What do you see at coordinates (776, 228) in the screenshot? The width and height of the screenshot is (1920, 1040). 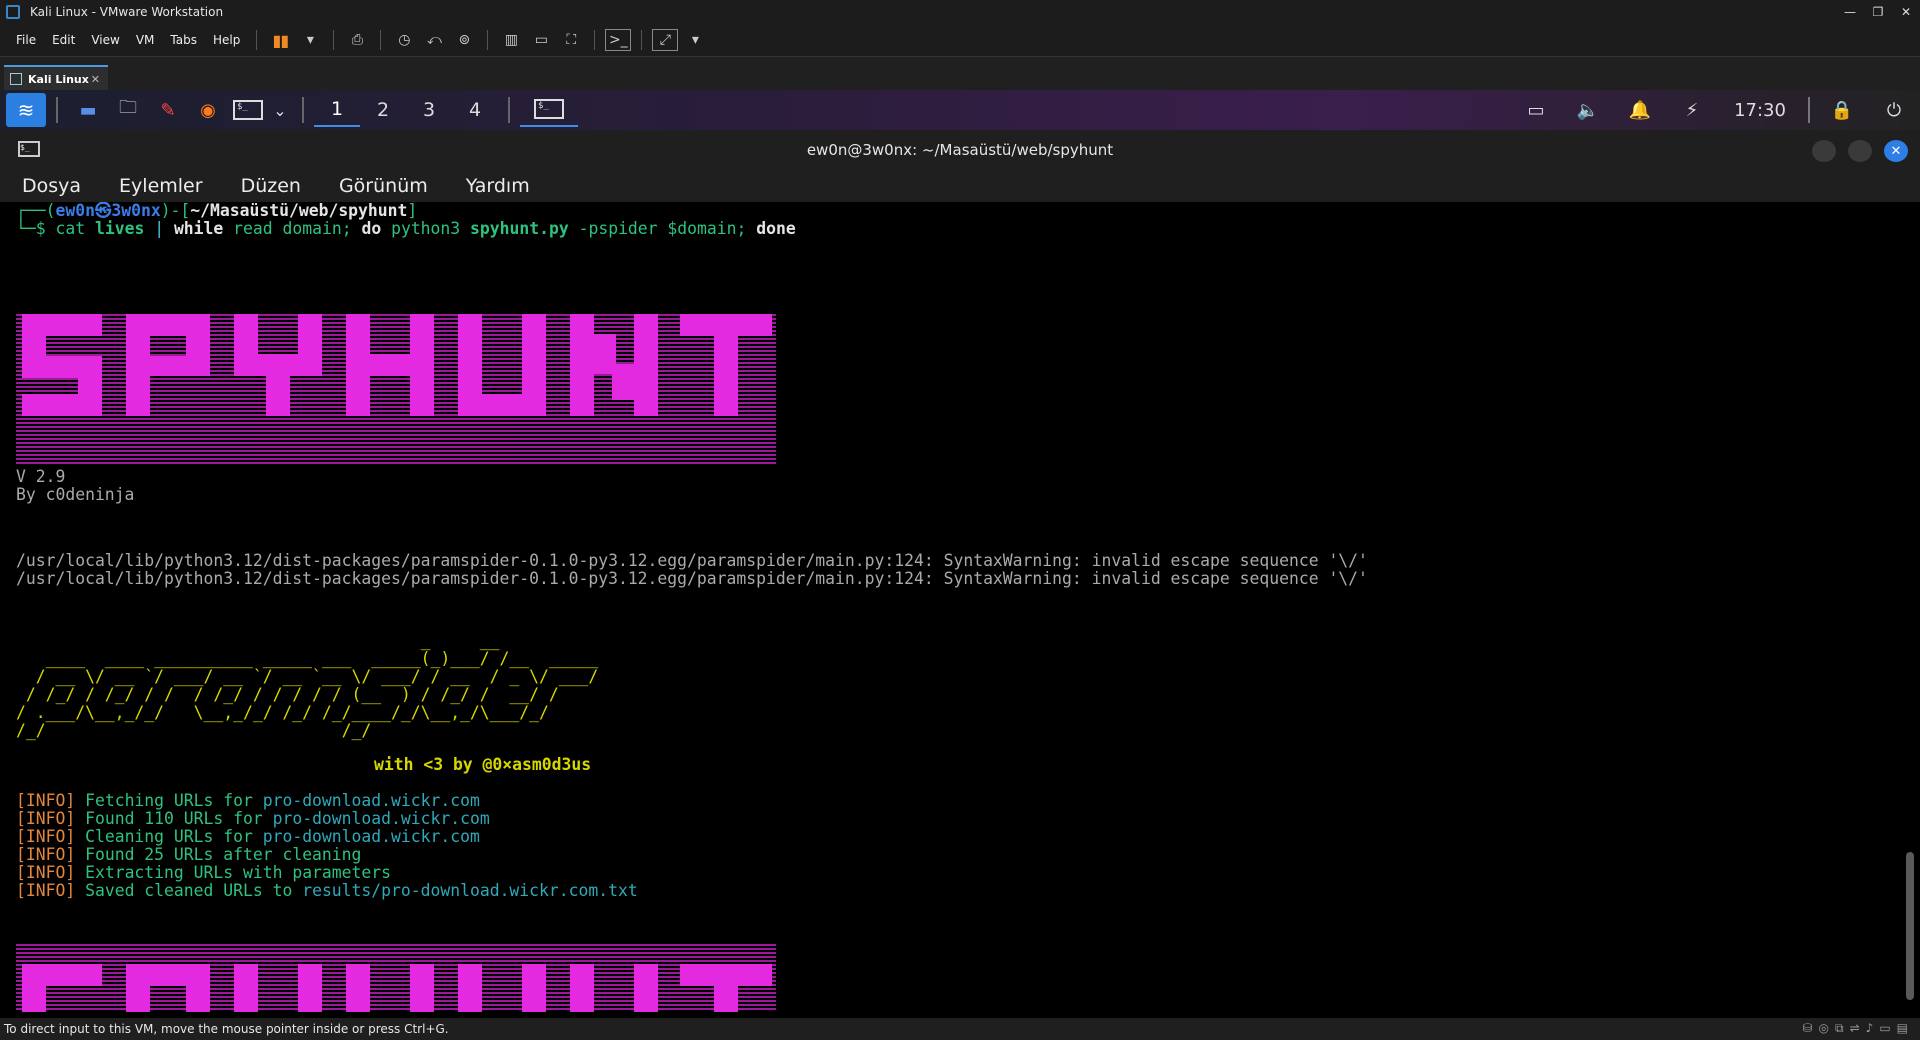 I see `cmd-token: done` at bounding box center [776, 228].